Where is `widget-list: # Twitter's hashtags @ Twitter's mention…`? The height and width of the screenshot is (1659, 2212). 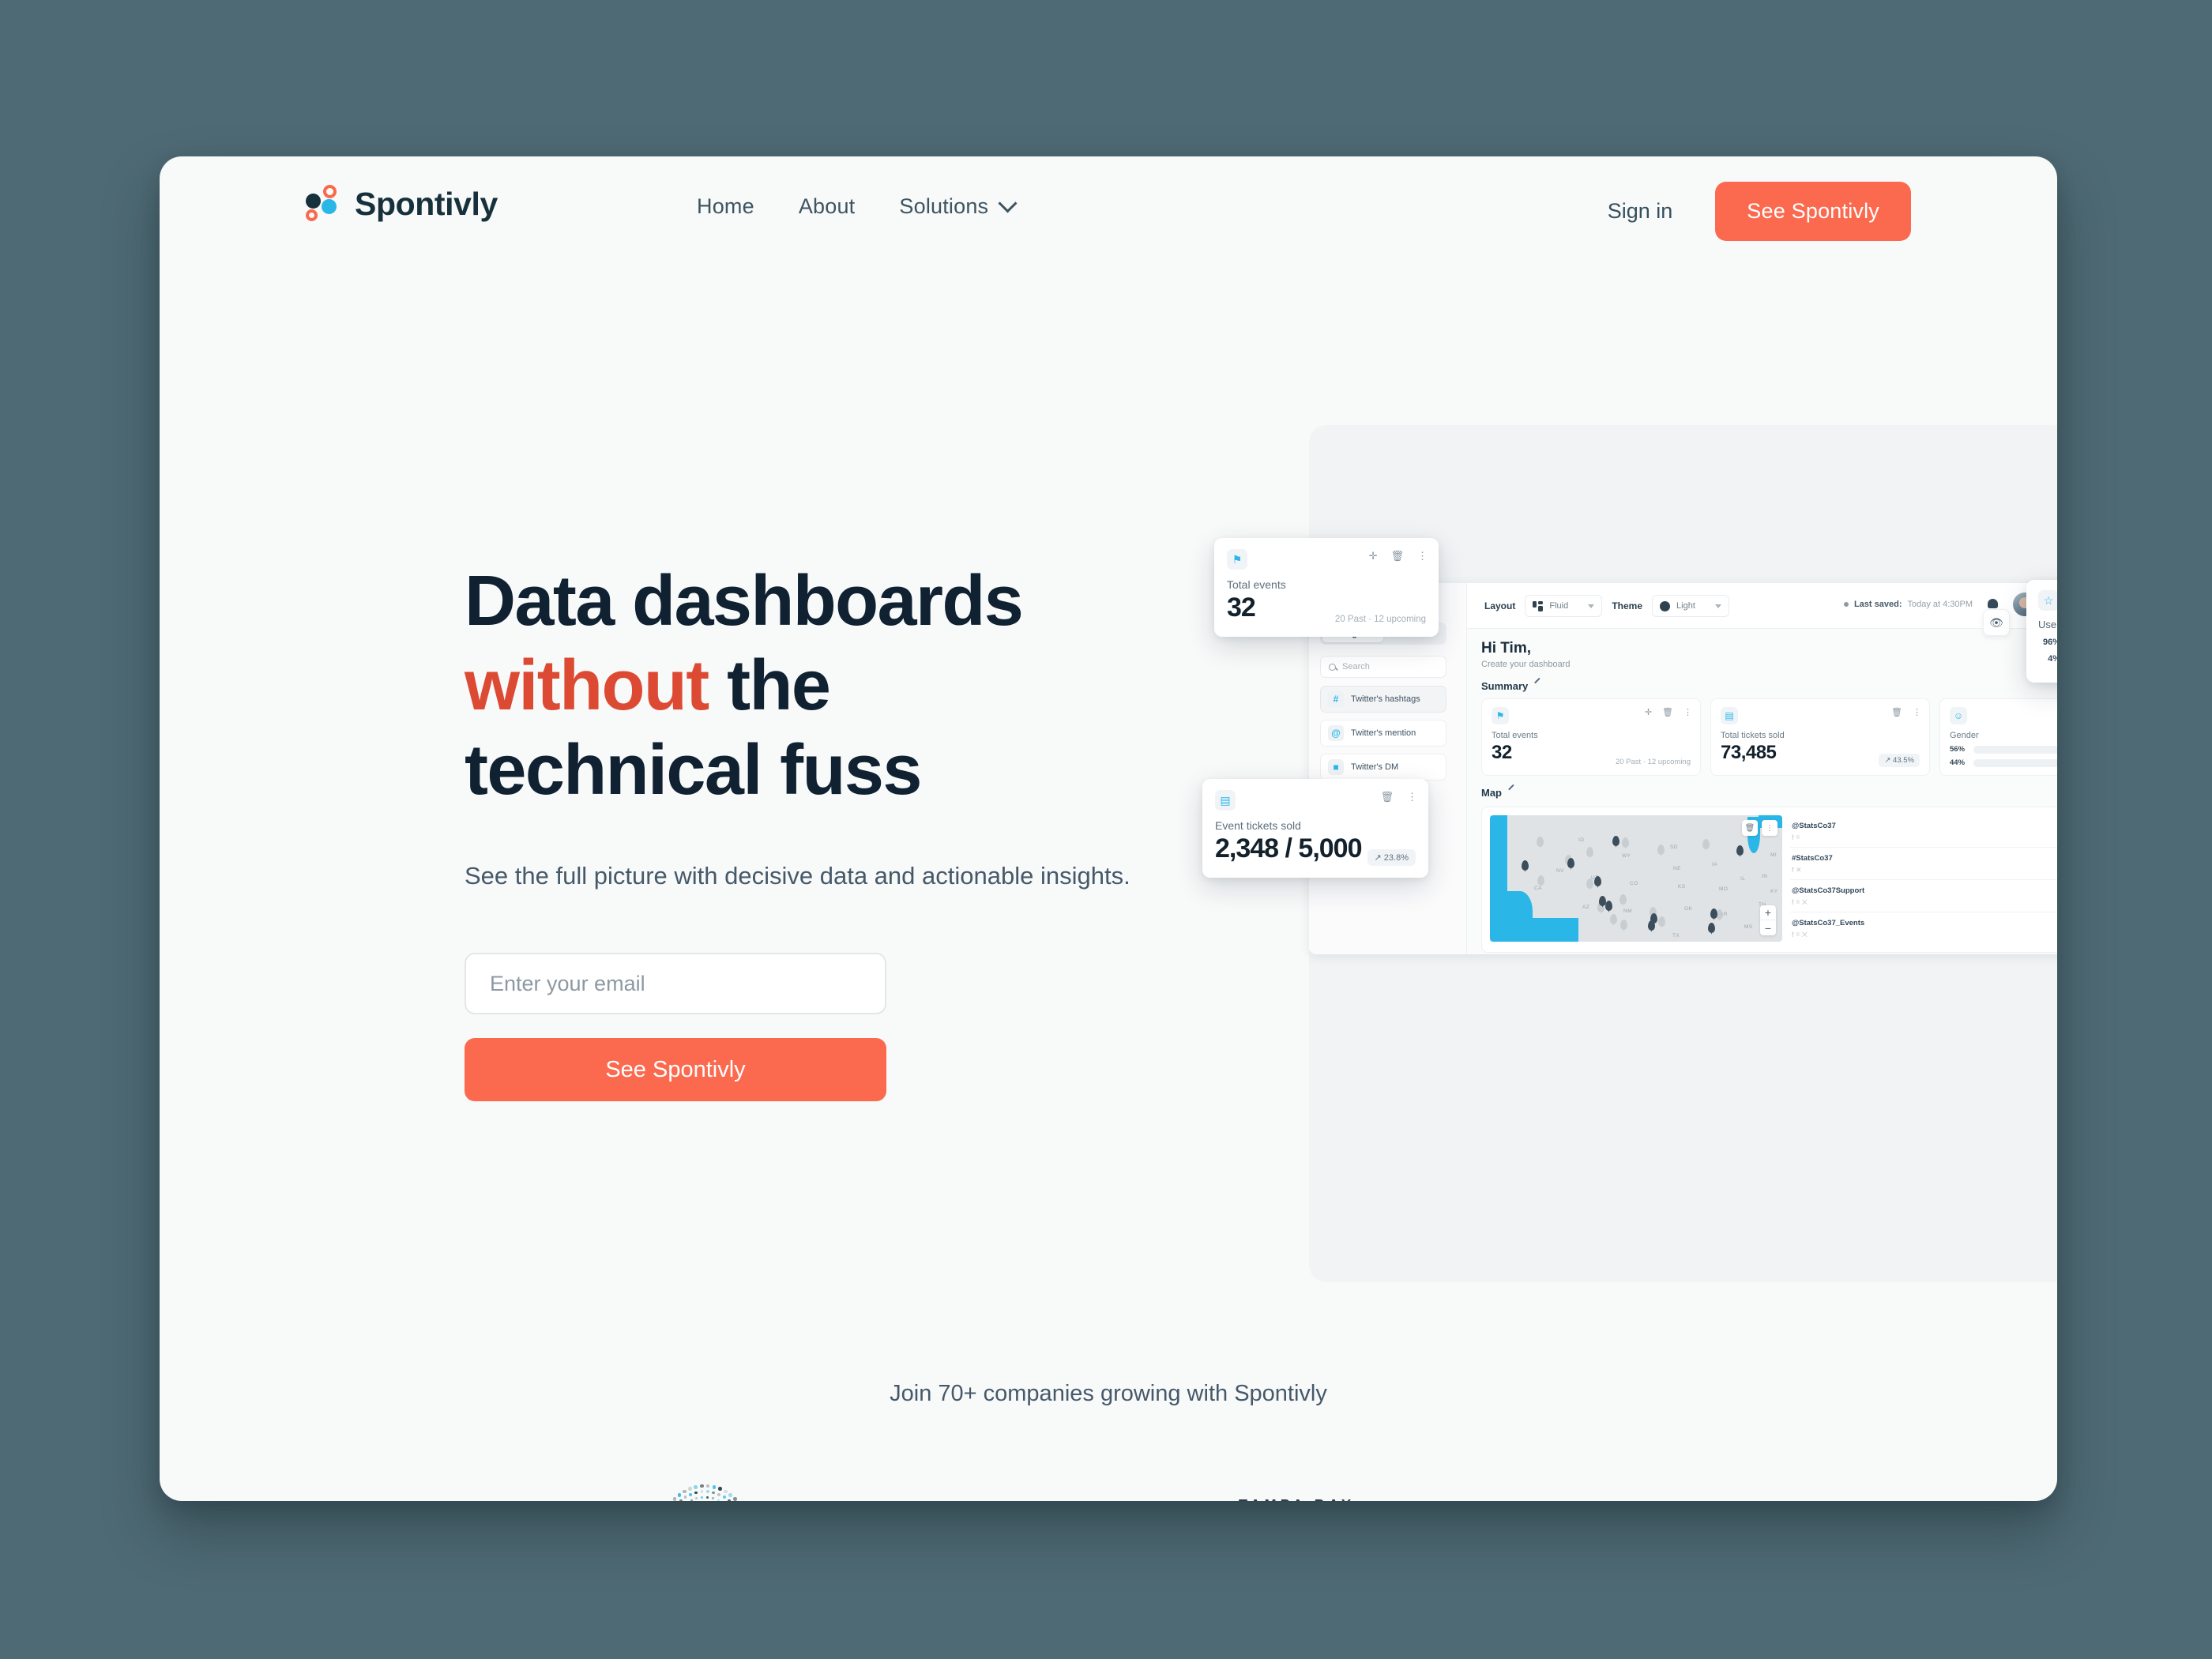 widget-list: # Twitter's hashtags @ Twitter's mention… is located at coordinates (1383, 737).